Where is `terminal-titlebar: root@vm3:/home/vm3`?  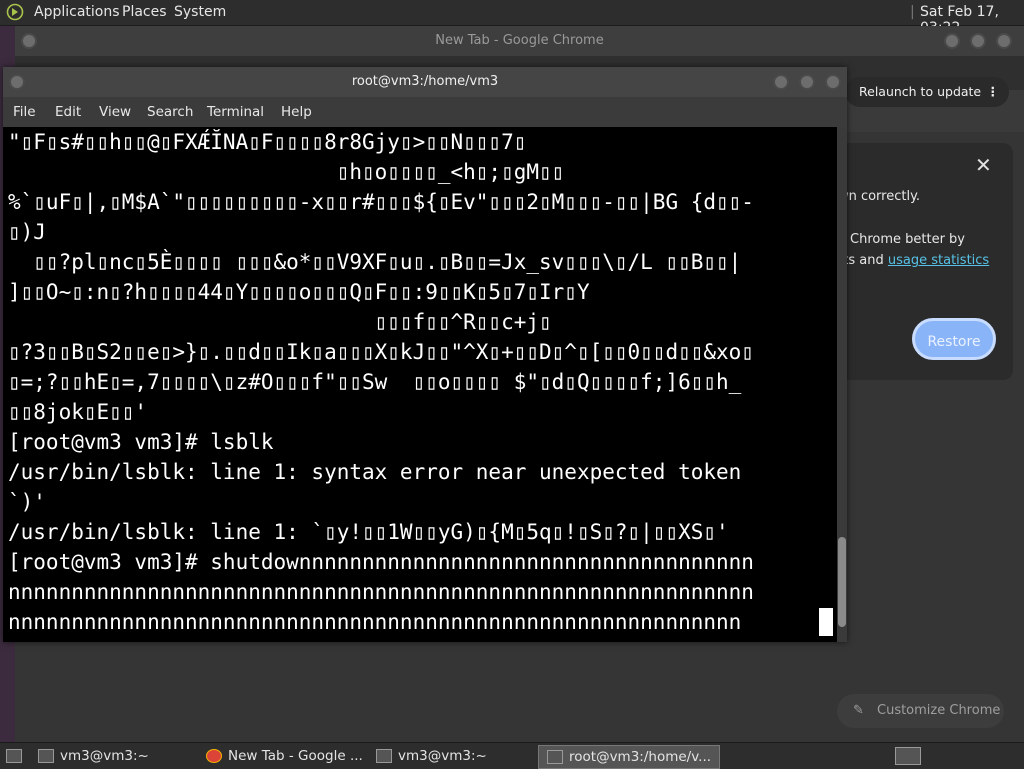
terminal-titlebar: root@vm3:/home/vm3 is located at coordinates (425, 82).